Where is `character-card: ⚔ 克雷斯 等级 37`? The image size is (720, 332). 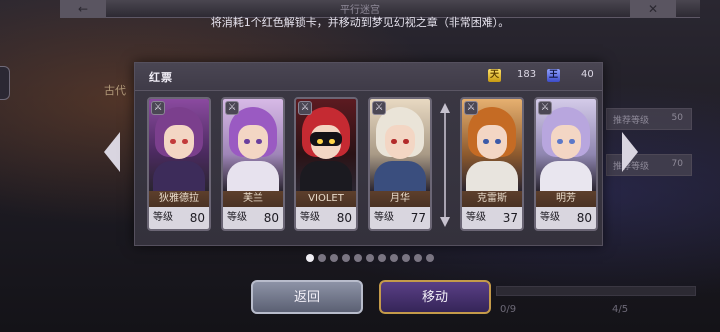
character-card: ⚔ 克雷斯 等级 37 is located at coordinates (492, 164).